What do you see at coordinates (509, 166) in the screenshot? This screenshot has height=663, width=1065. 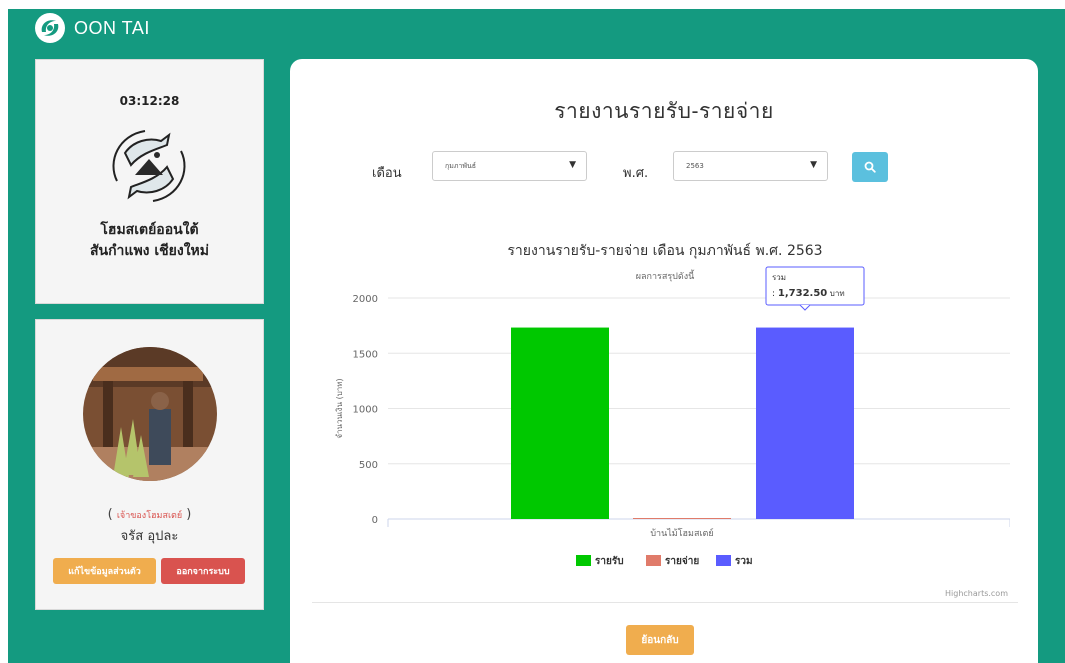 I see `month-select: กุมภาพันธ์ ▼` at bounding box center [509, 166].